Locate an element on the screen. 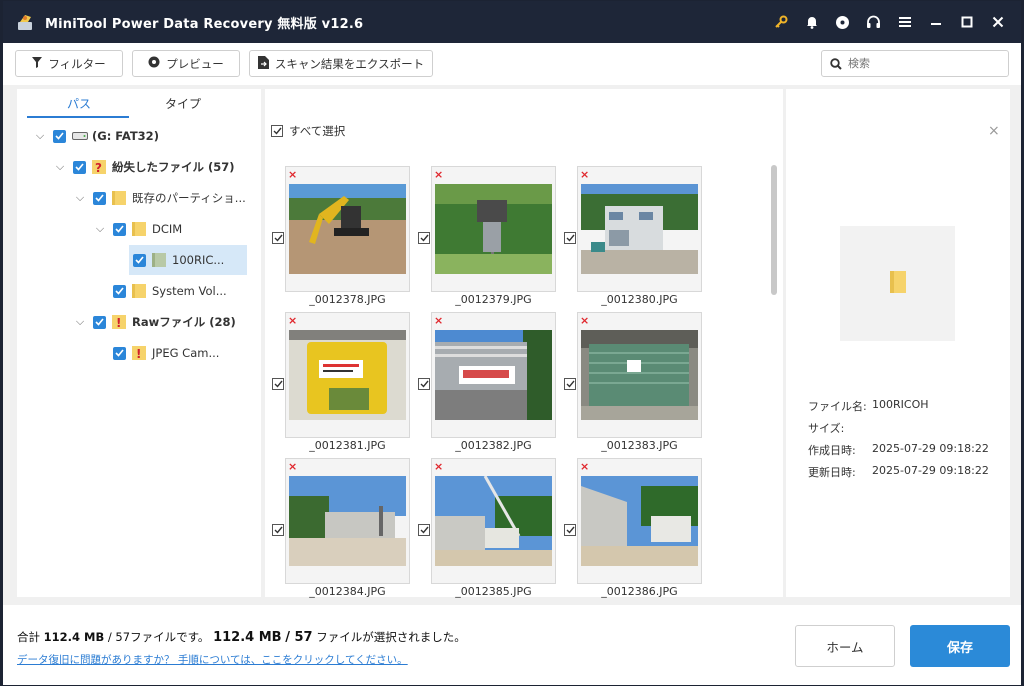 The width and height of the screenshot is (1024, 686). active-tab-indicator is located at coordinates (78, 117).